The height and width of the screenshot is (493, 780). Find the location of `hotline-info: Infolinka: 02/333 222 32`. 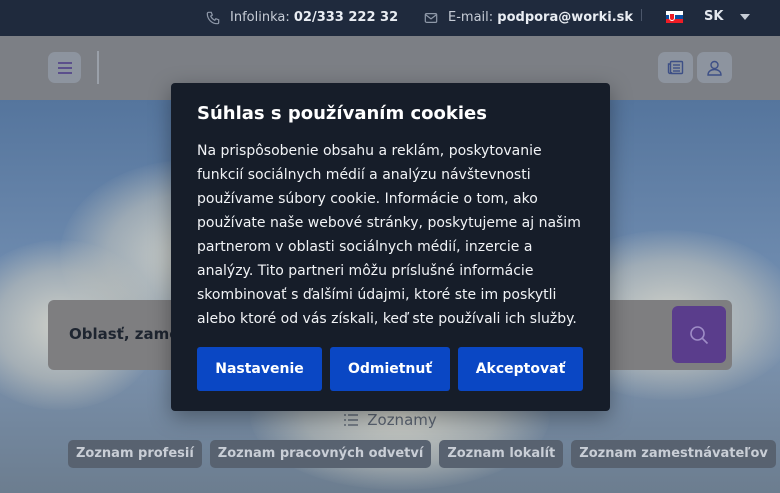

hotline-info: Infolinka: 02/333 222 32 is located at coordinates (302, 17).